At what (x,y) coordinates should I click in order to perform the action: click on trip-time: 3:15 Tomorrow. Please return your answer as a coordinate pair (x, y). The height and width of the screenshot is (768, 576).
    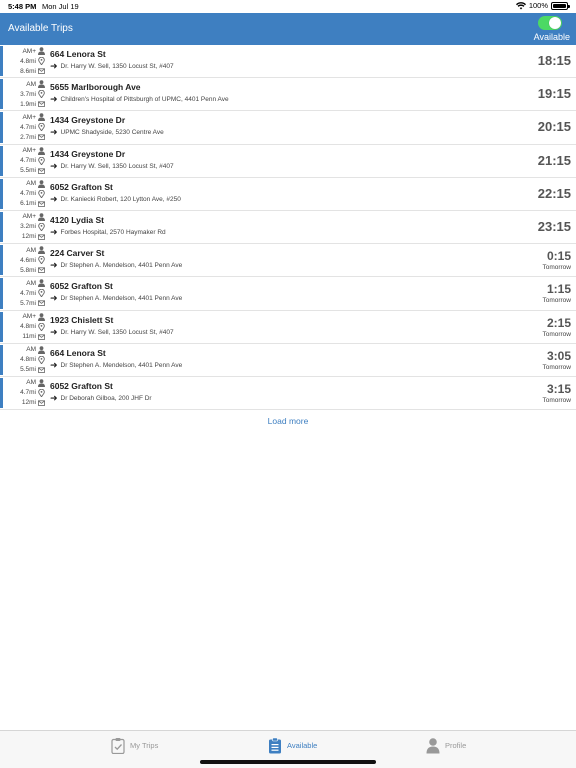
    Looking at the image, I should click on (556, 390).